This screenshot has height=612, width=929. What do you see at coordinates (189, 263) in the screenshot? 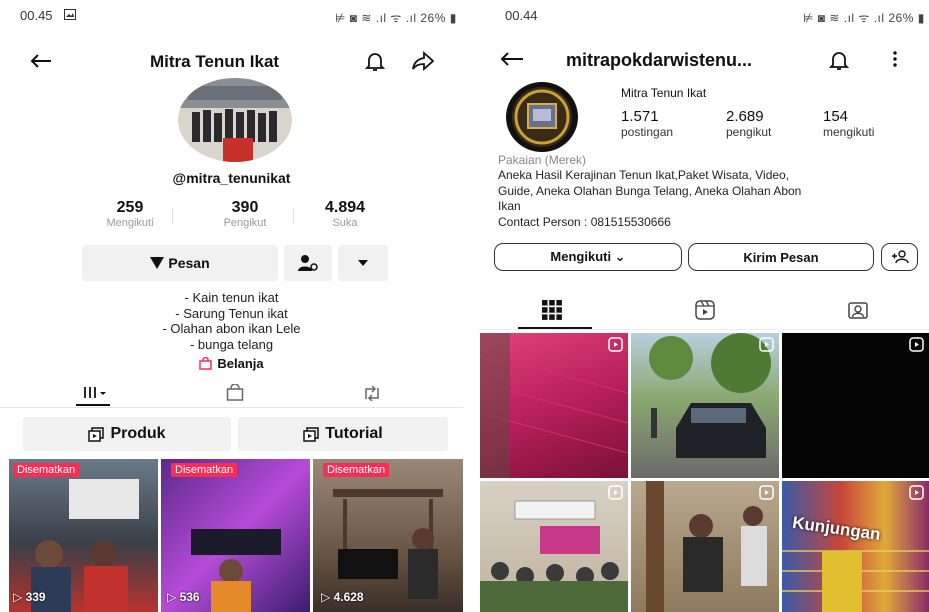
I see `message-button-label: Pesan` at bounding box center [189, 263].